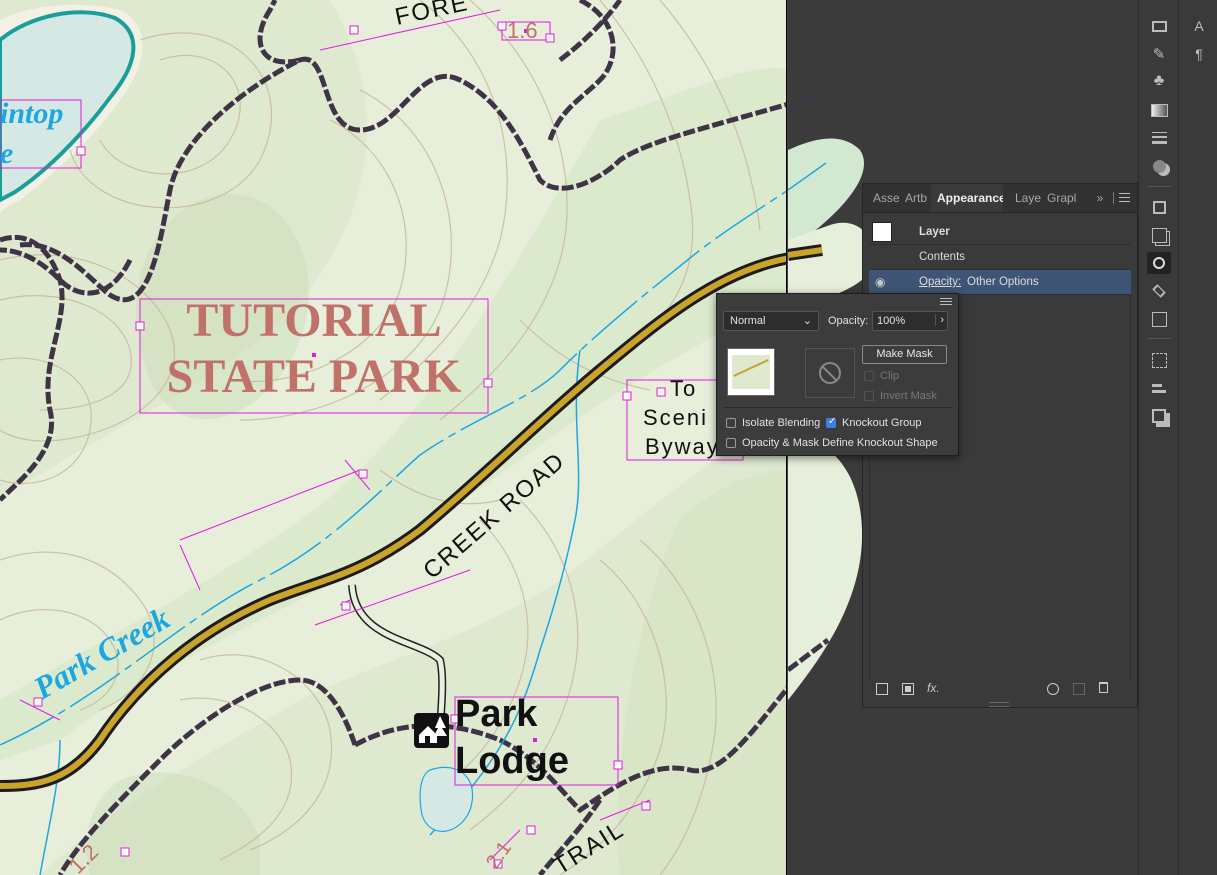  I want to click on chevron-right-icon: ›, so click(939, 320).